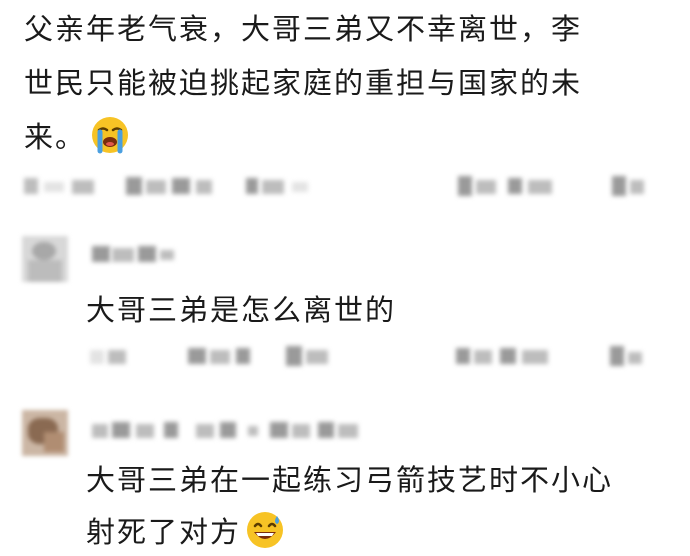 This screenshot has width=690, height=556. What do you see at coordinates (303, 83) in the screenshot?
I see `post-line-2: 世民只能被迫挑起家庭的重担与国家的未` at bounding box center [303, 83].